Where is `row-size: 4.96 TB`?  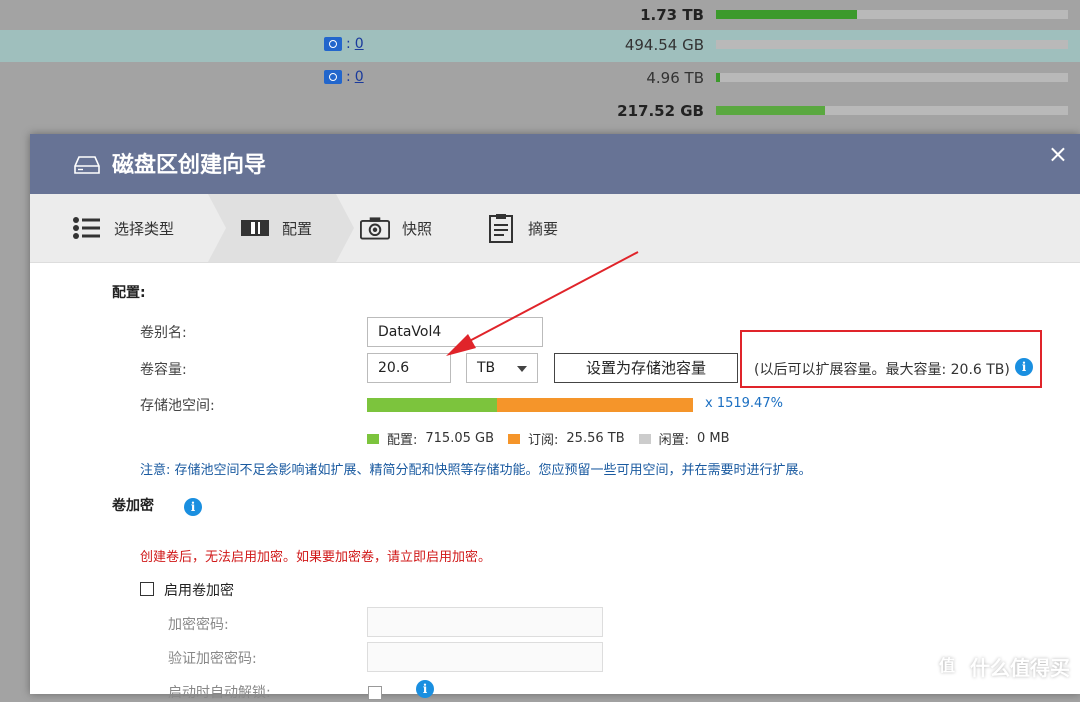
row-size: 4.96 TB is located at coordinates (675, 78).